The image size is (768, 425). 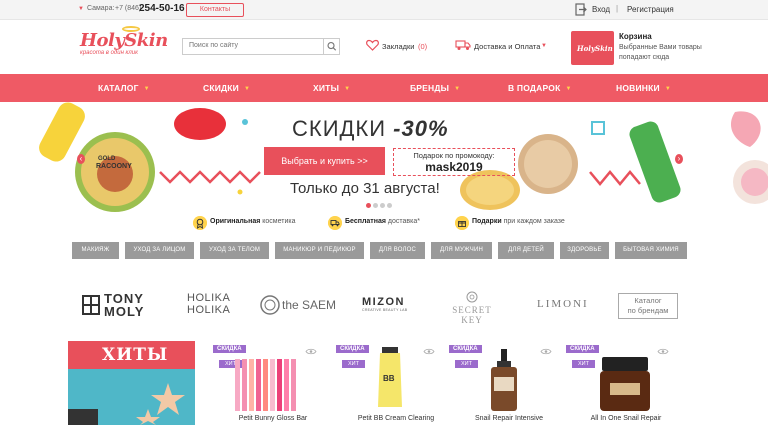 What do you see at coordinates (679, 159) in the screenshot?
I see `chevron-right-icon: ›` at bounding box center [679, 159].